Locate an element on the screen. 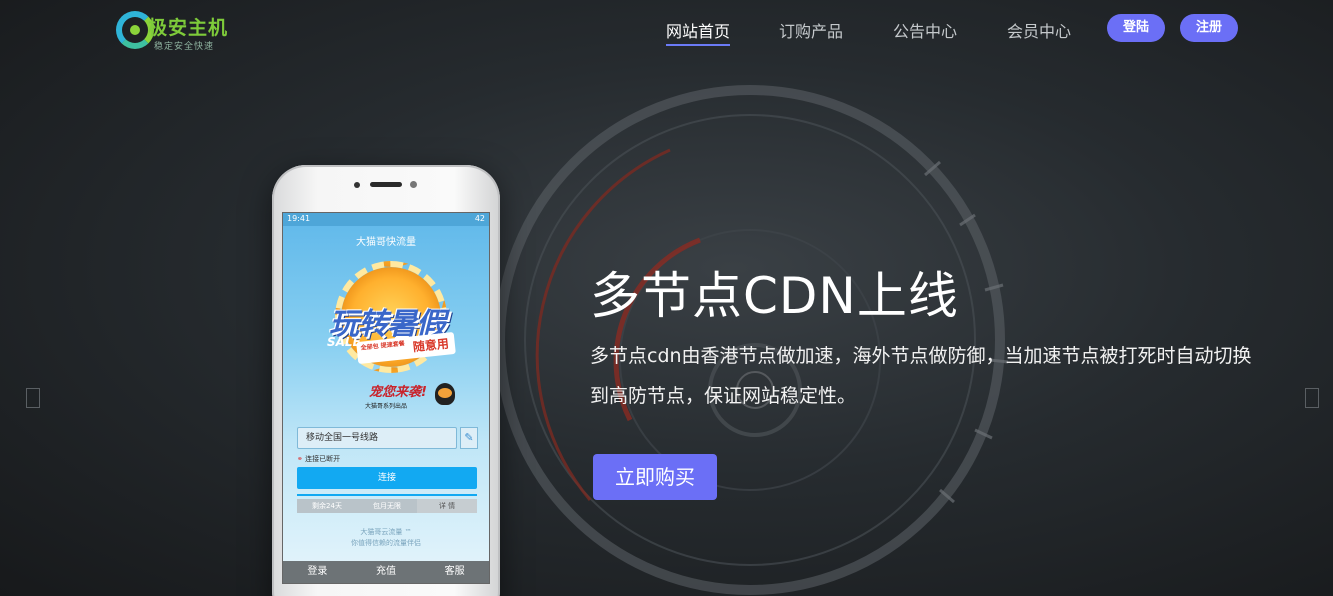  carousel-prev-button is located at coordinates (33, 398).